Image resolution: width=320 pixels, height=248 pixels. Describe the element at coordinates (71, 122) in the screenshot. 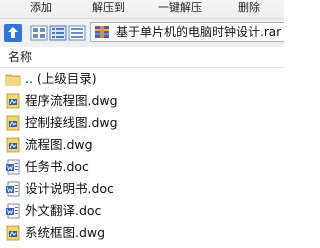

I see `file-name: 控制接线图.dwg` at that location.